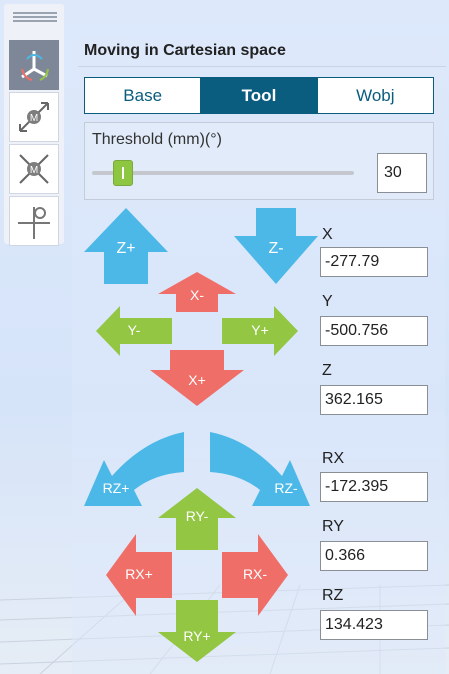 The width and height of the screenshot is (449, 674). What do you see at coordinates (185, 50) in the screenshot?
I see `panel-title: Moving in Cartesian space` at bounding box center [185, 50].